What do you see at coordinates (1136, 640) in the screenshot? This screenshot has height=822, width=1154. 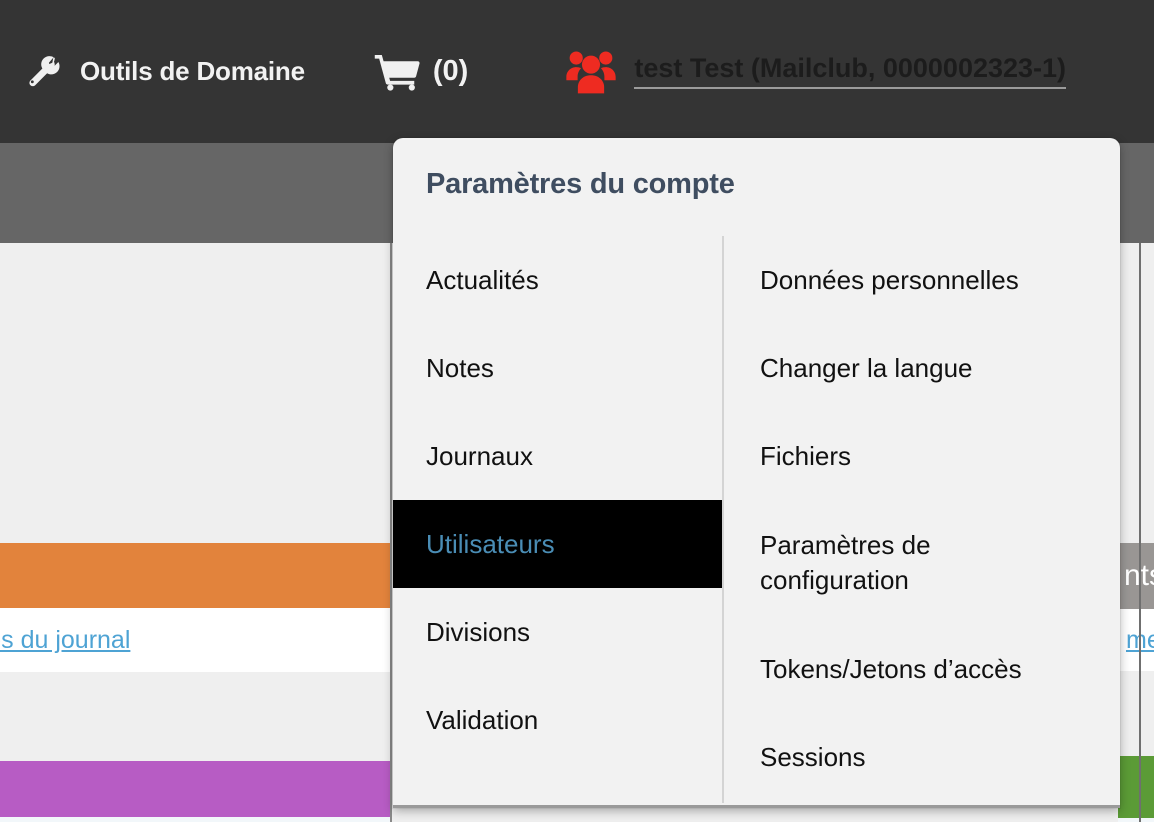 I see `card-documents-link-row: me` at bounding box center [1136, 640].